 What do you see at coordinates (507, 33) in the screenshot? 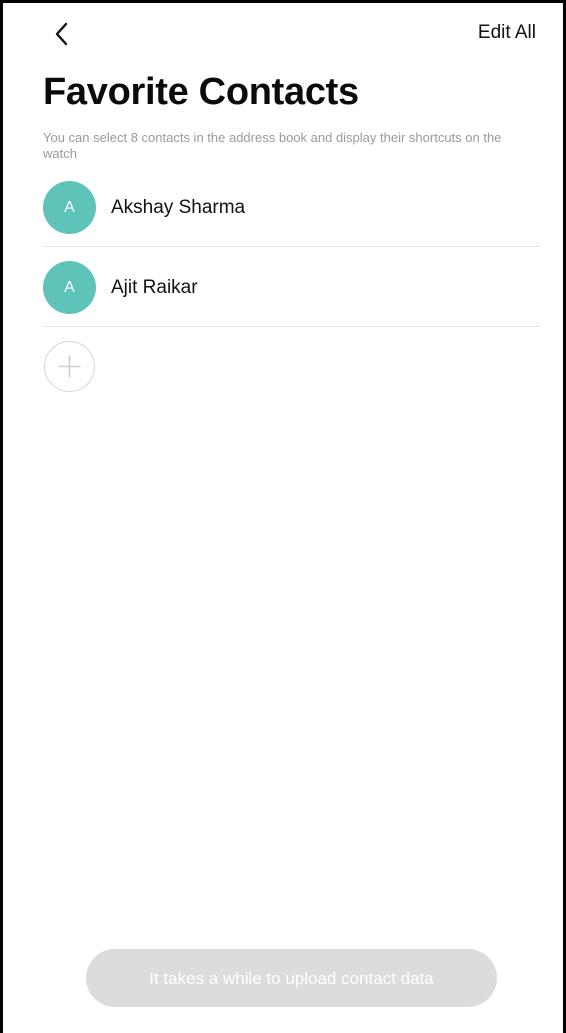
I see `edit-all-button: Edit All` at bounding box center [507, 33].